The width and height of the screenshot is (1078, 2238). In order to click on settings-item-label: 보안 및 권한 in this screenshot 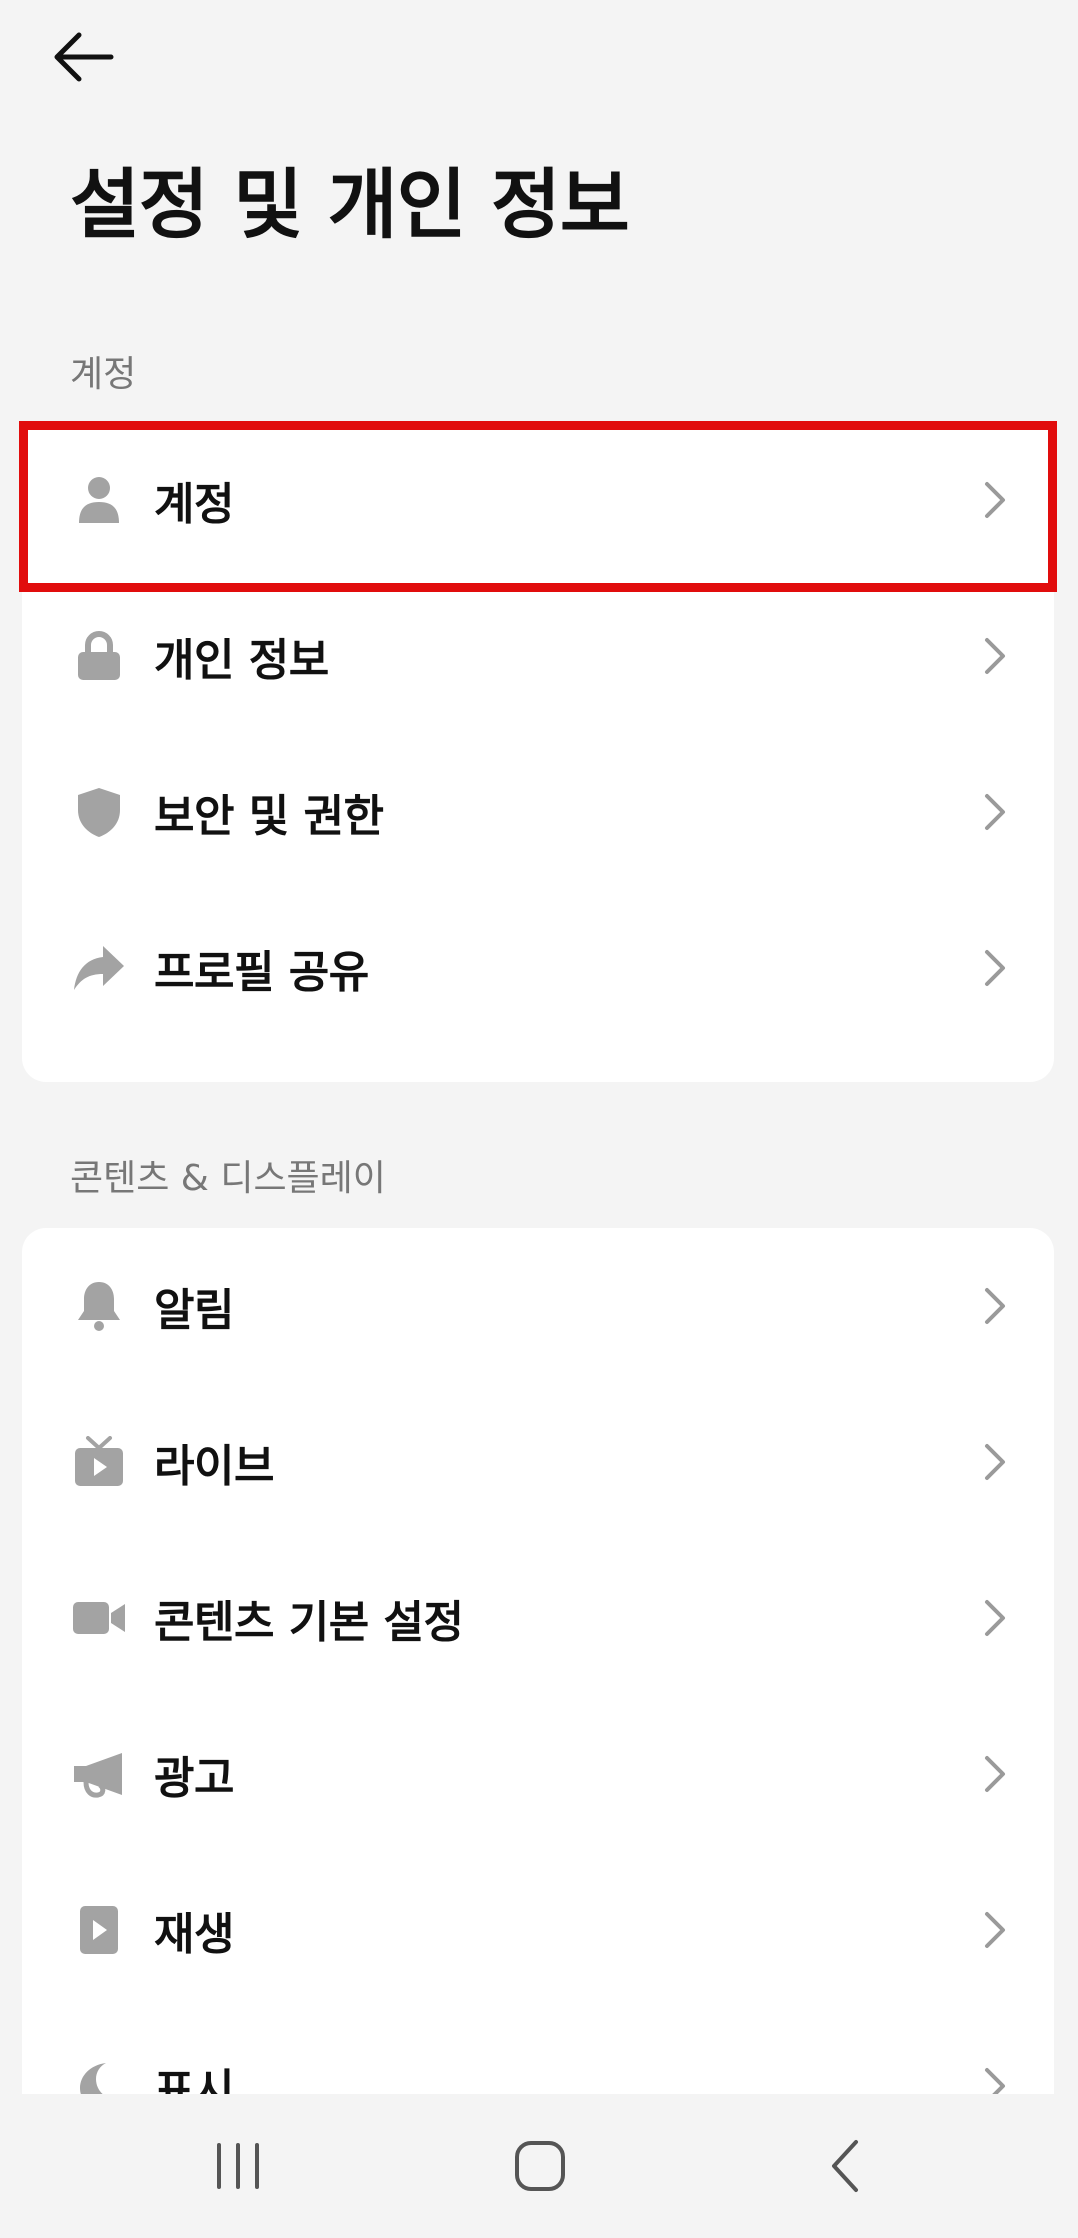, I will do `click(269, 816)`.